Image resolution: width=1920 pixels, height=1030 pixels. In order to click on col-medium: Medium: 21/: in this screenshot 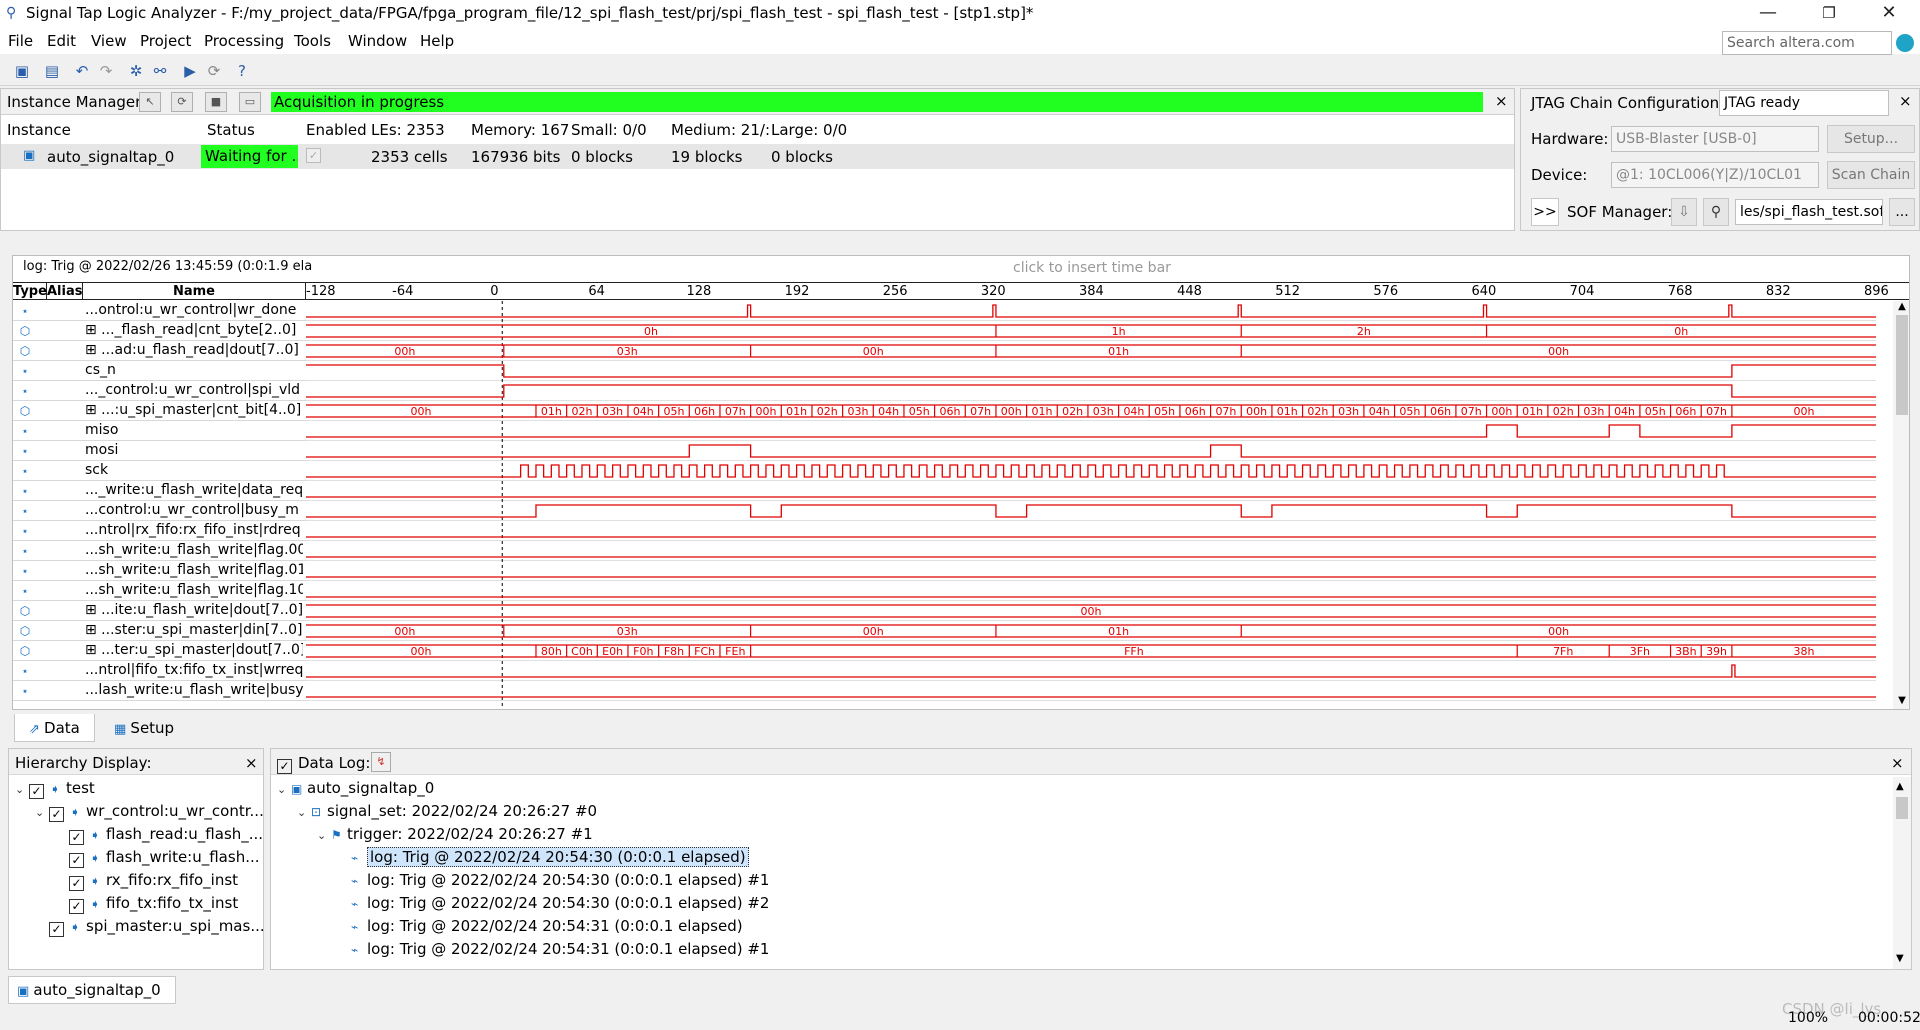, I will do `click(720, 130)`.